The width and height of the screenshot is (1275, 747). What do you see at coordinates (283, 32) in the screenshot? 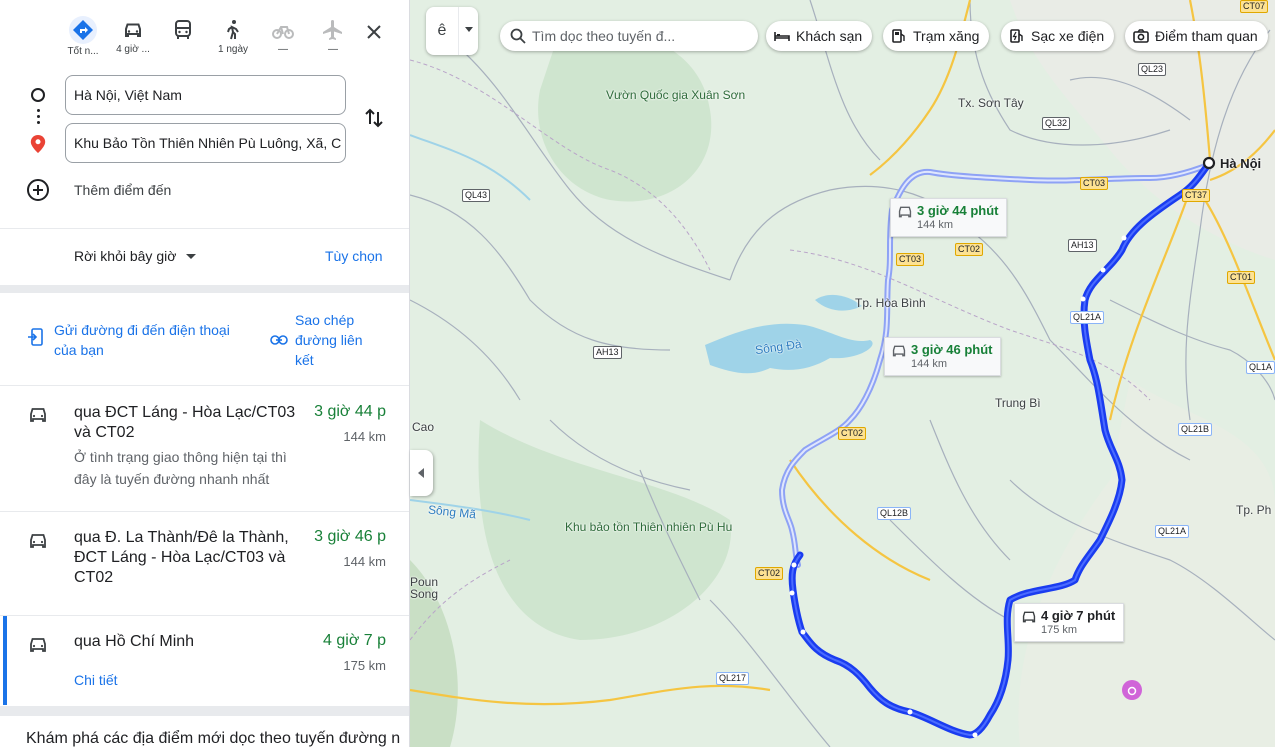
I see `bicycle-icon` at bounding box center [283, 32].